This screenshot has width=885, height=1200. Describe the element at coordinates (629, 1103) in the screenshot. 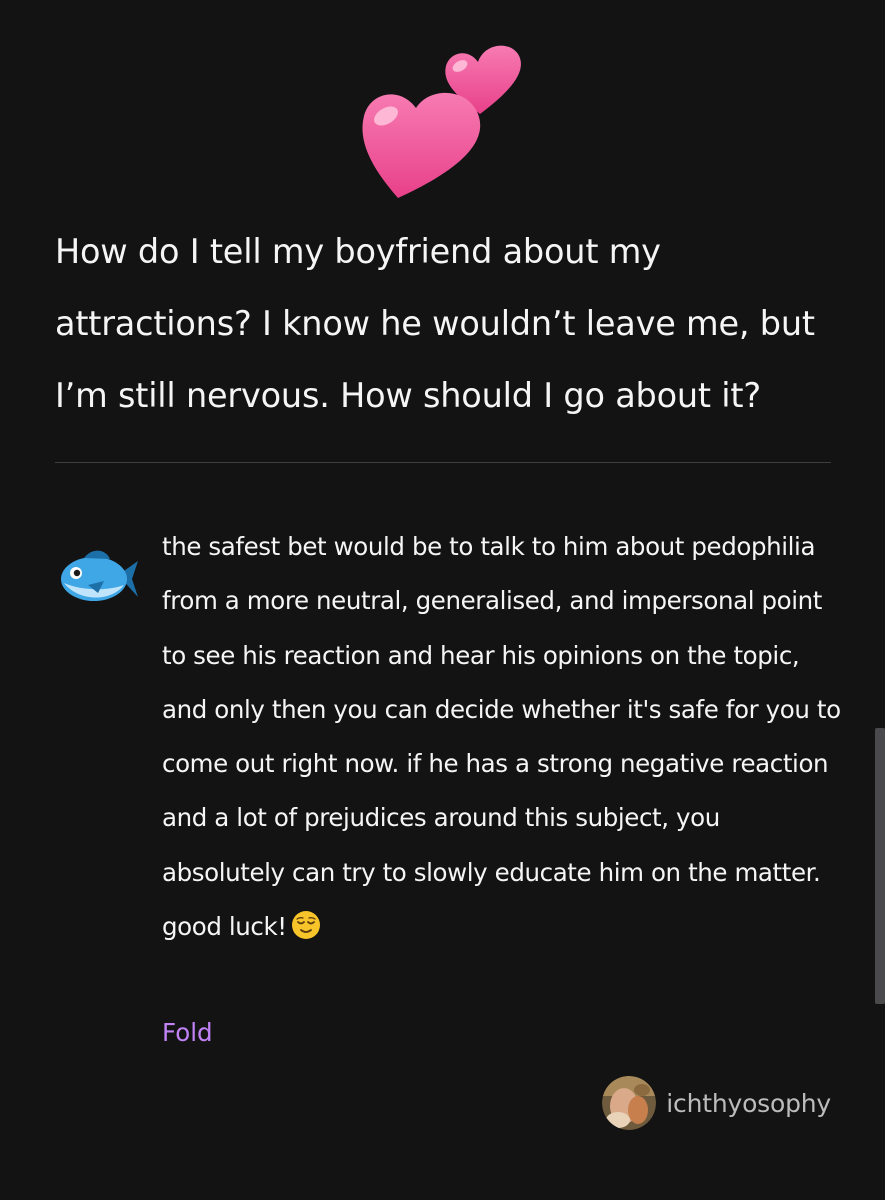

I see `avatar` at that location.